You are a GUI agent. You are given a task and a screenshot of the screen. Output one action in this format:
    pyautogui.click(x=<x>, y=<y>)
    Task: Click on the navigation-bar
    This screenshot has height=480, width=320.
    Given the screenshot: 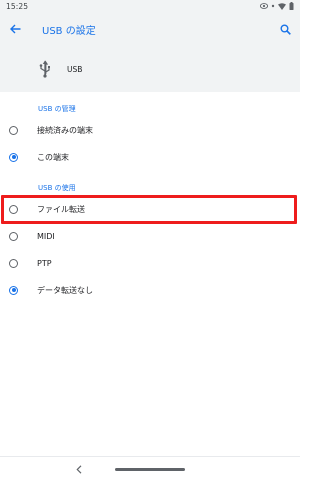 What is the action you would take?
    pyautogui.click(x=150, y=468)
    